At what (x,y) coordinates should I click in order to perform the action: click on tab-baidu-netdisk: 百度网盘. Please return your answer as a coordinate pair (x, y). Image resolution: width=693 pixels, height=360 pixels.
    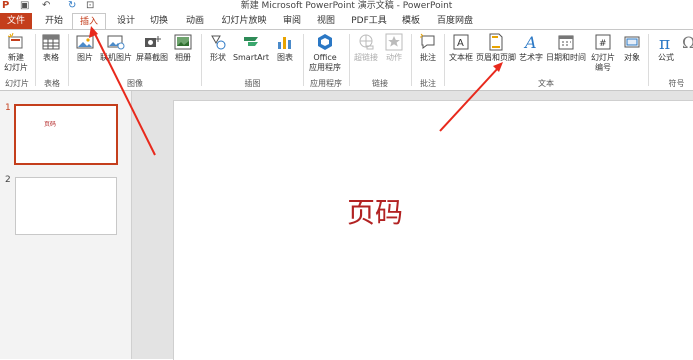
    Looking at the image, I should click on (455, 21).